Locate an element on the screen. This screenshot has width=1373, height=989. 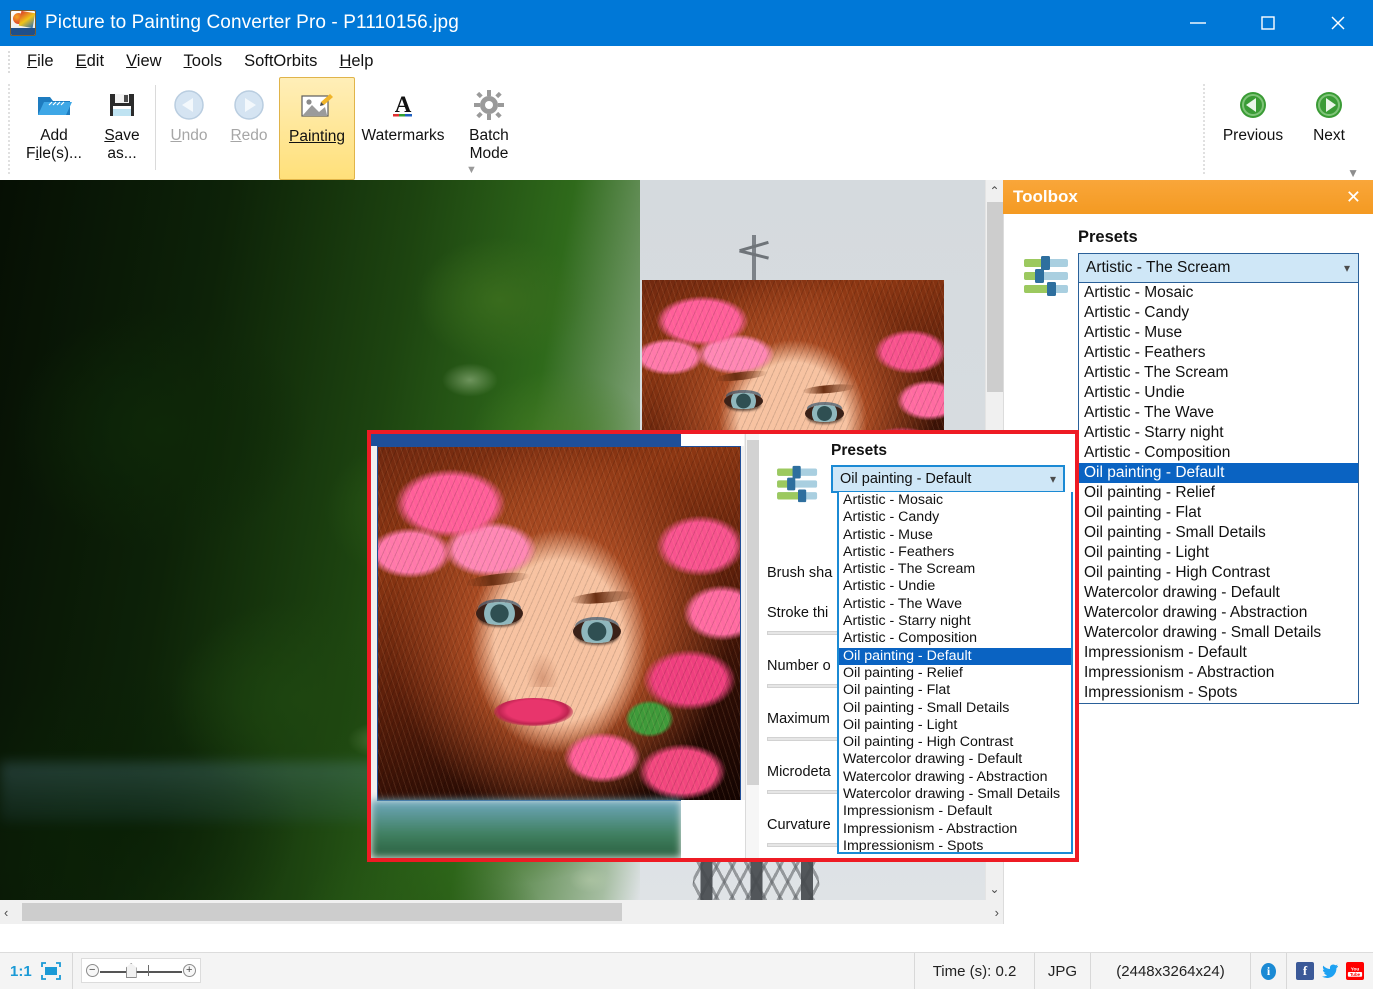
zoom-out-button: − is located at coordinates (92, 970).